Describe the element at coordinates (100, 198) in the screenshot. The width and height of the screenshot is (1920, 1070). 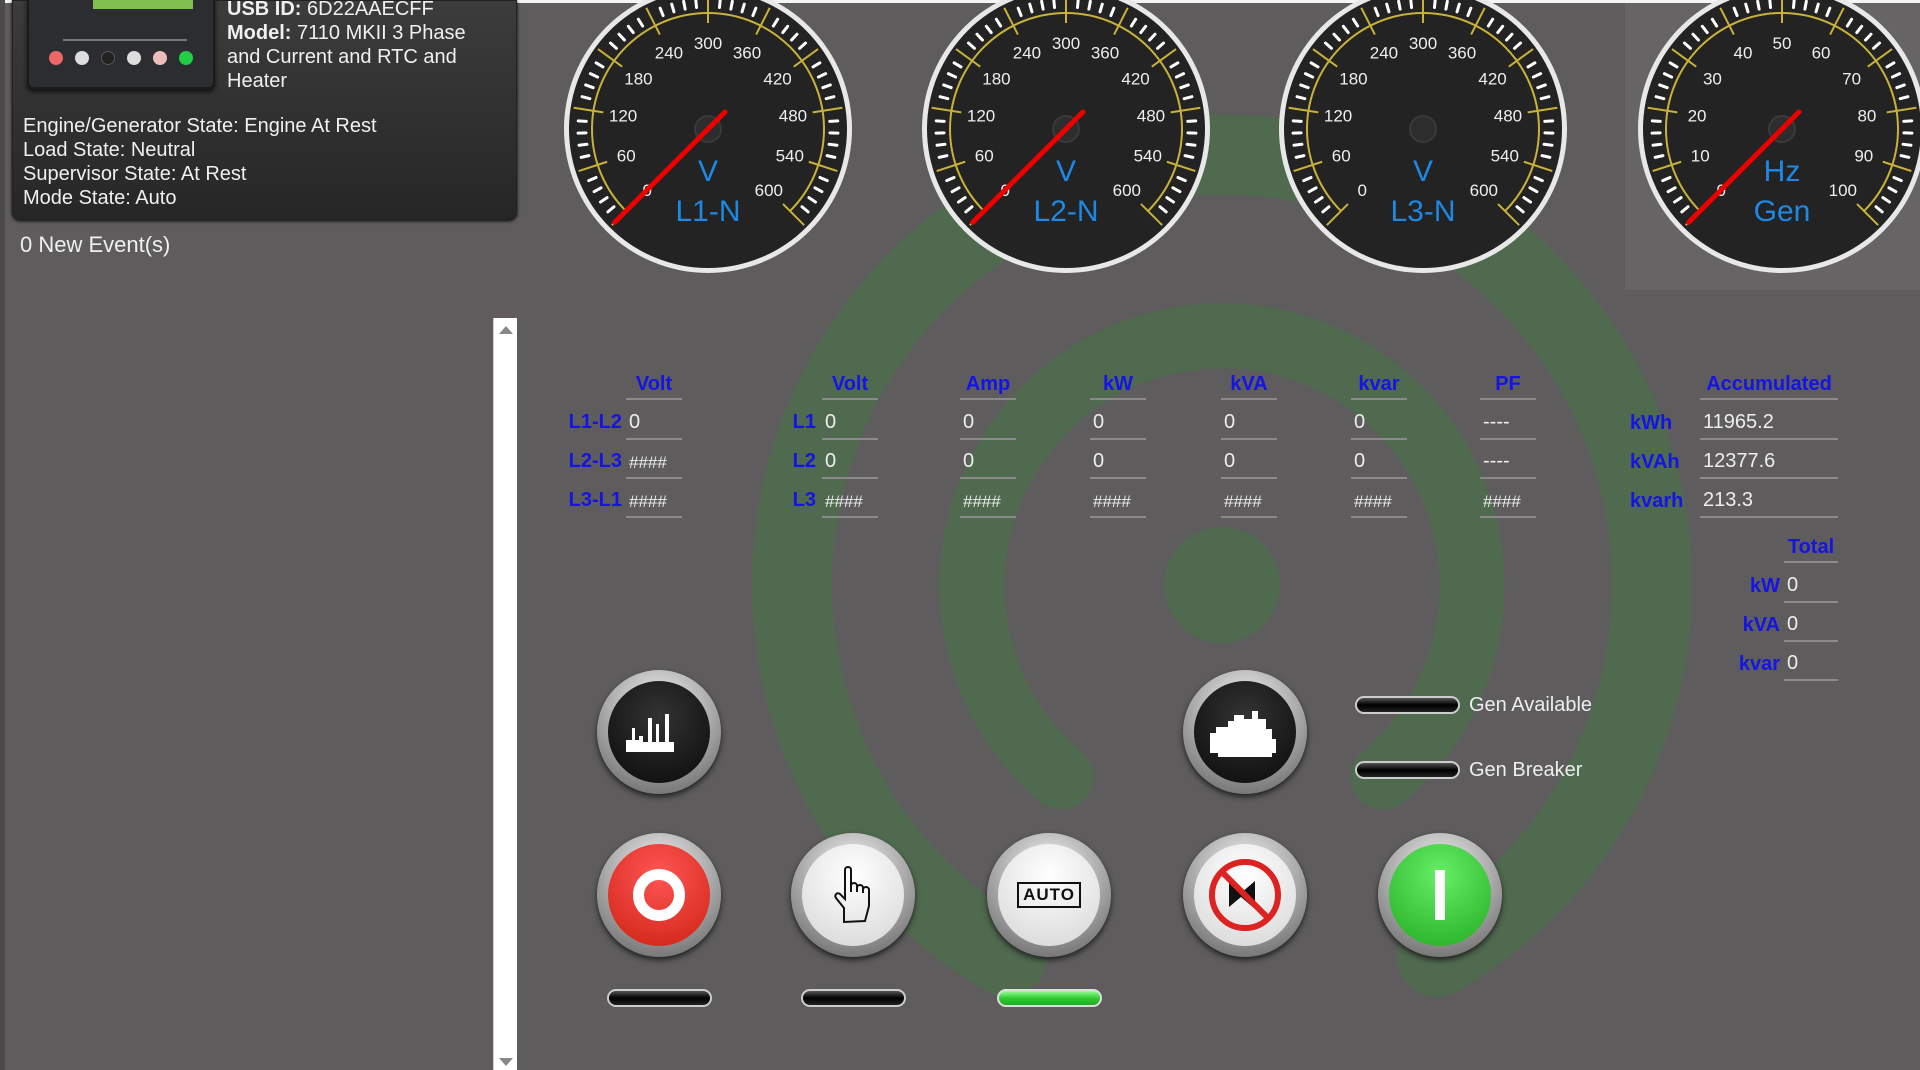
I see `mode-state: Mode State: Auto` at that location.